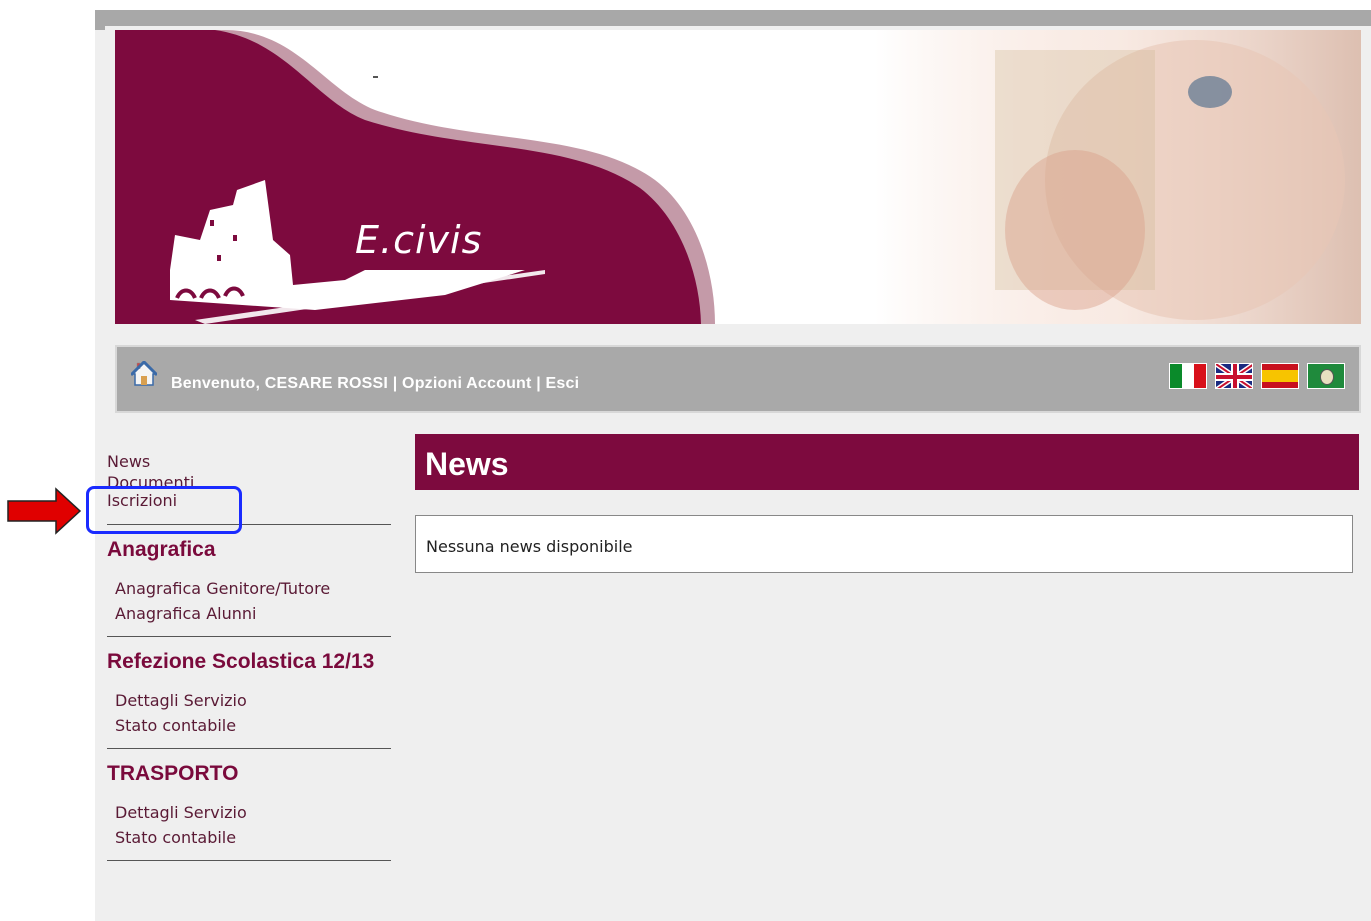  I want to click on highlight-box, so click(164, 510).